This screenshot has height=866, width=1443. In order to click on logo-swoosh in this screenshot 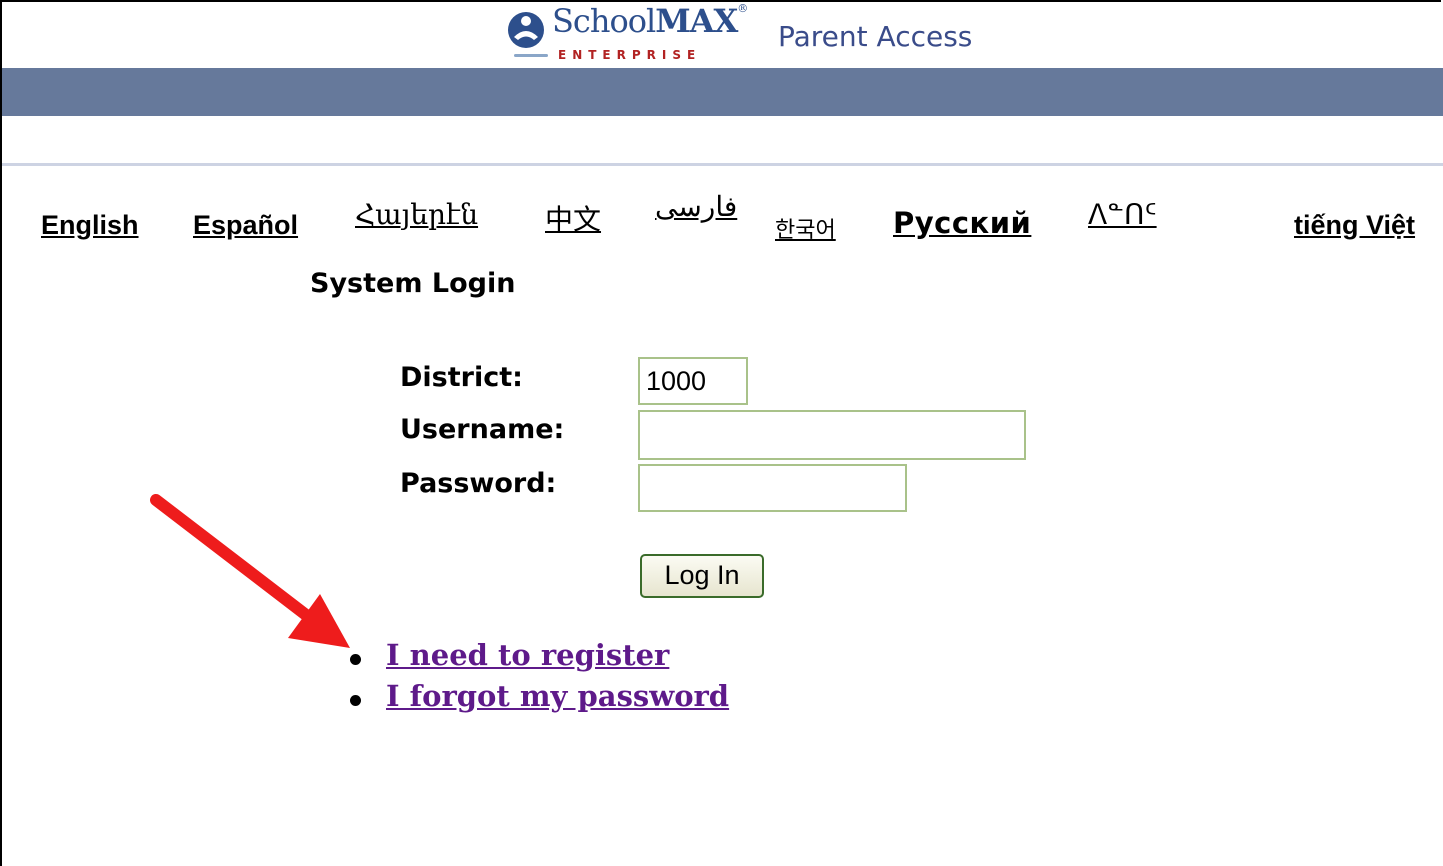, I will do `click(531, 55)`.